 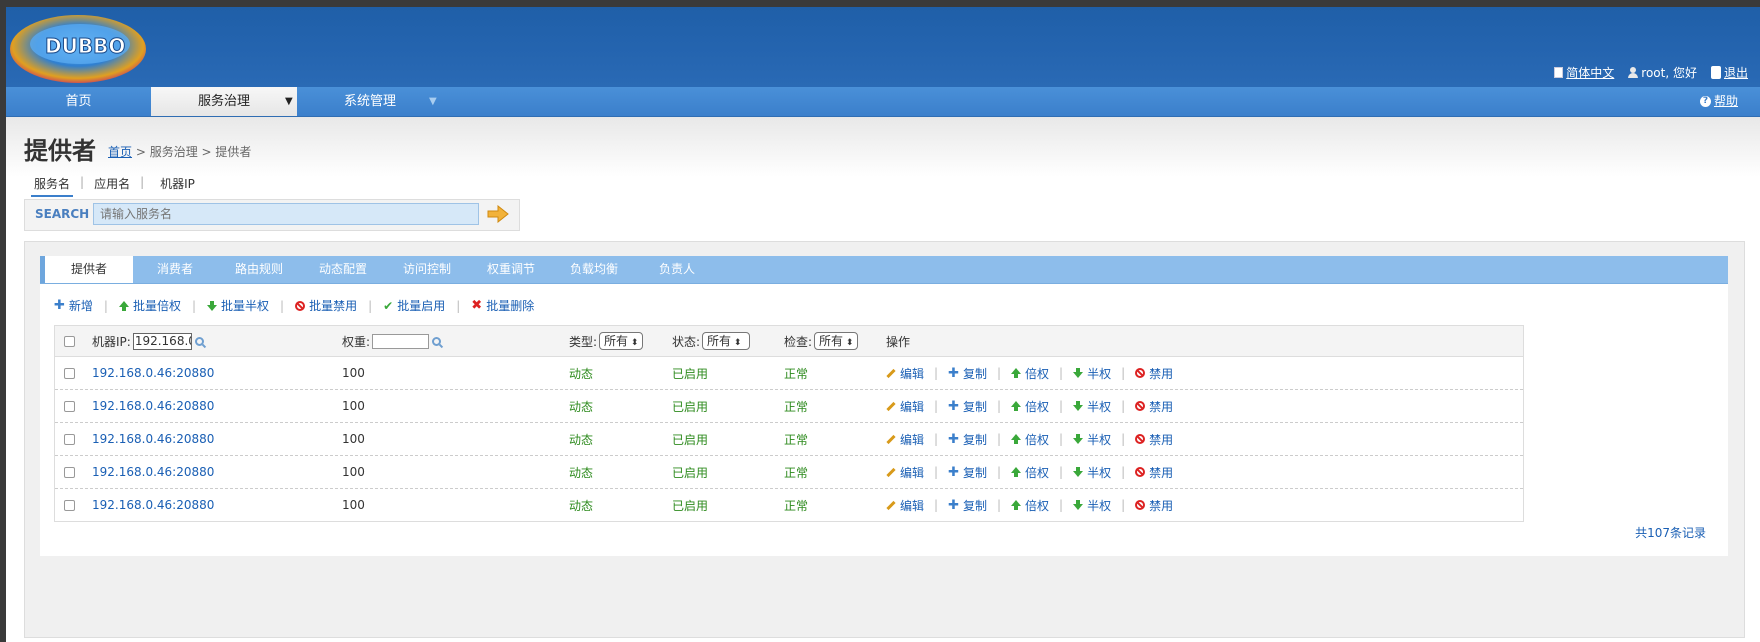 What do you see at coordinates (581, 472) in the screenshot?
I see `type-value: 动态` at bounding box center [581, 472].